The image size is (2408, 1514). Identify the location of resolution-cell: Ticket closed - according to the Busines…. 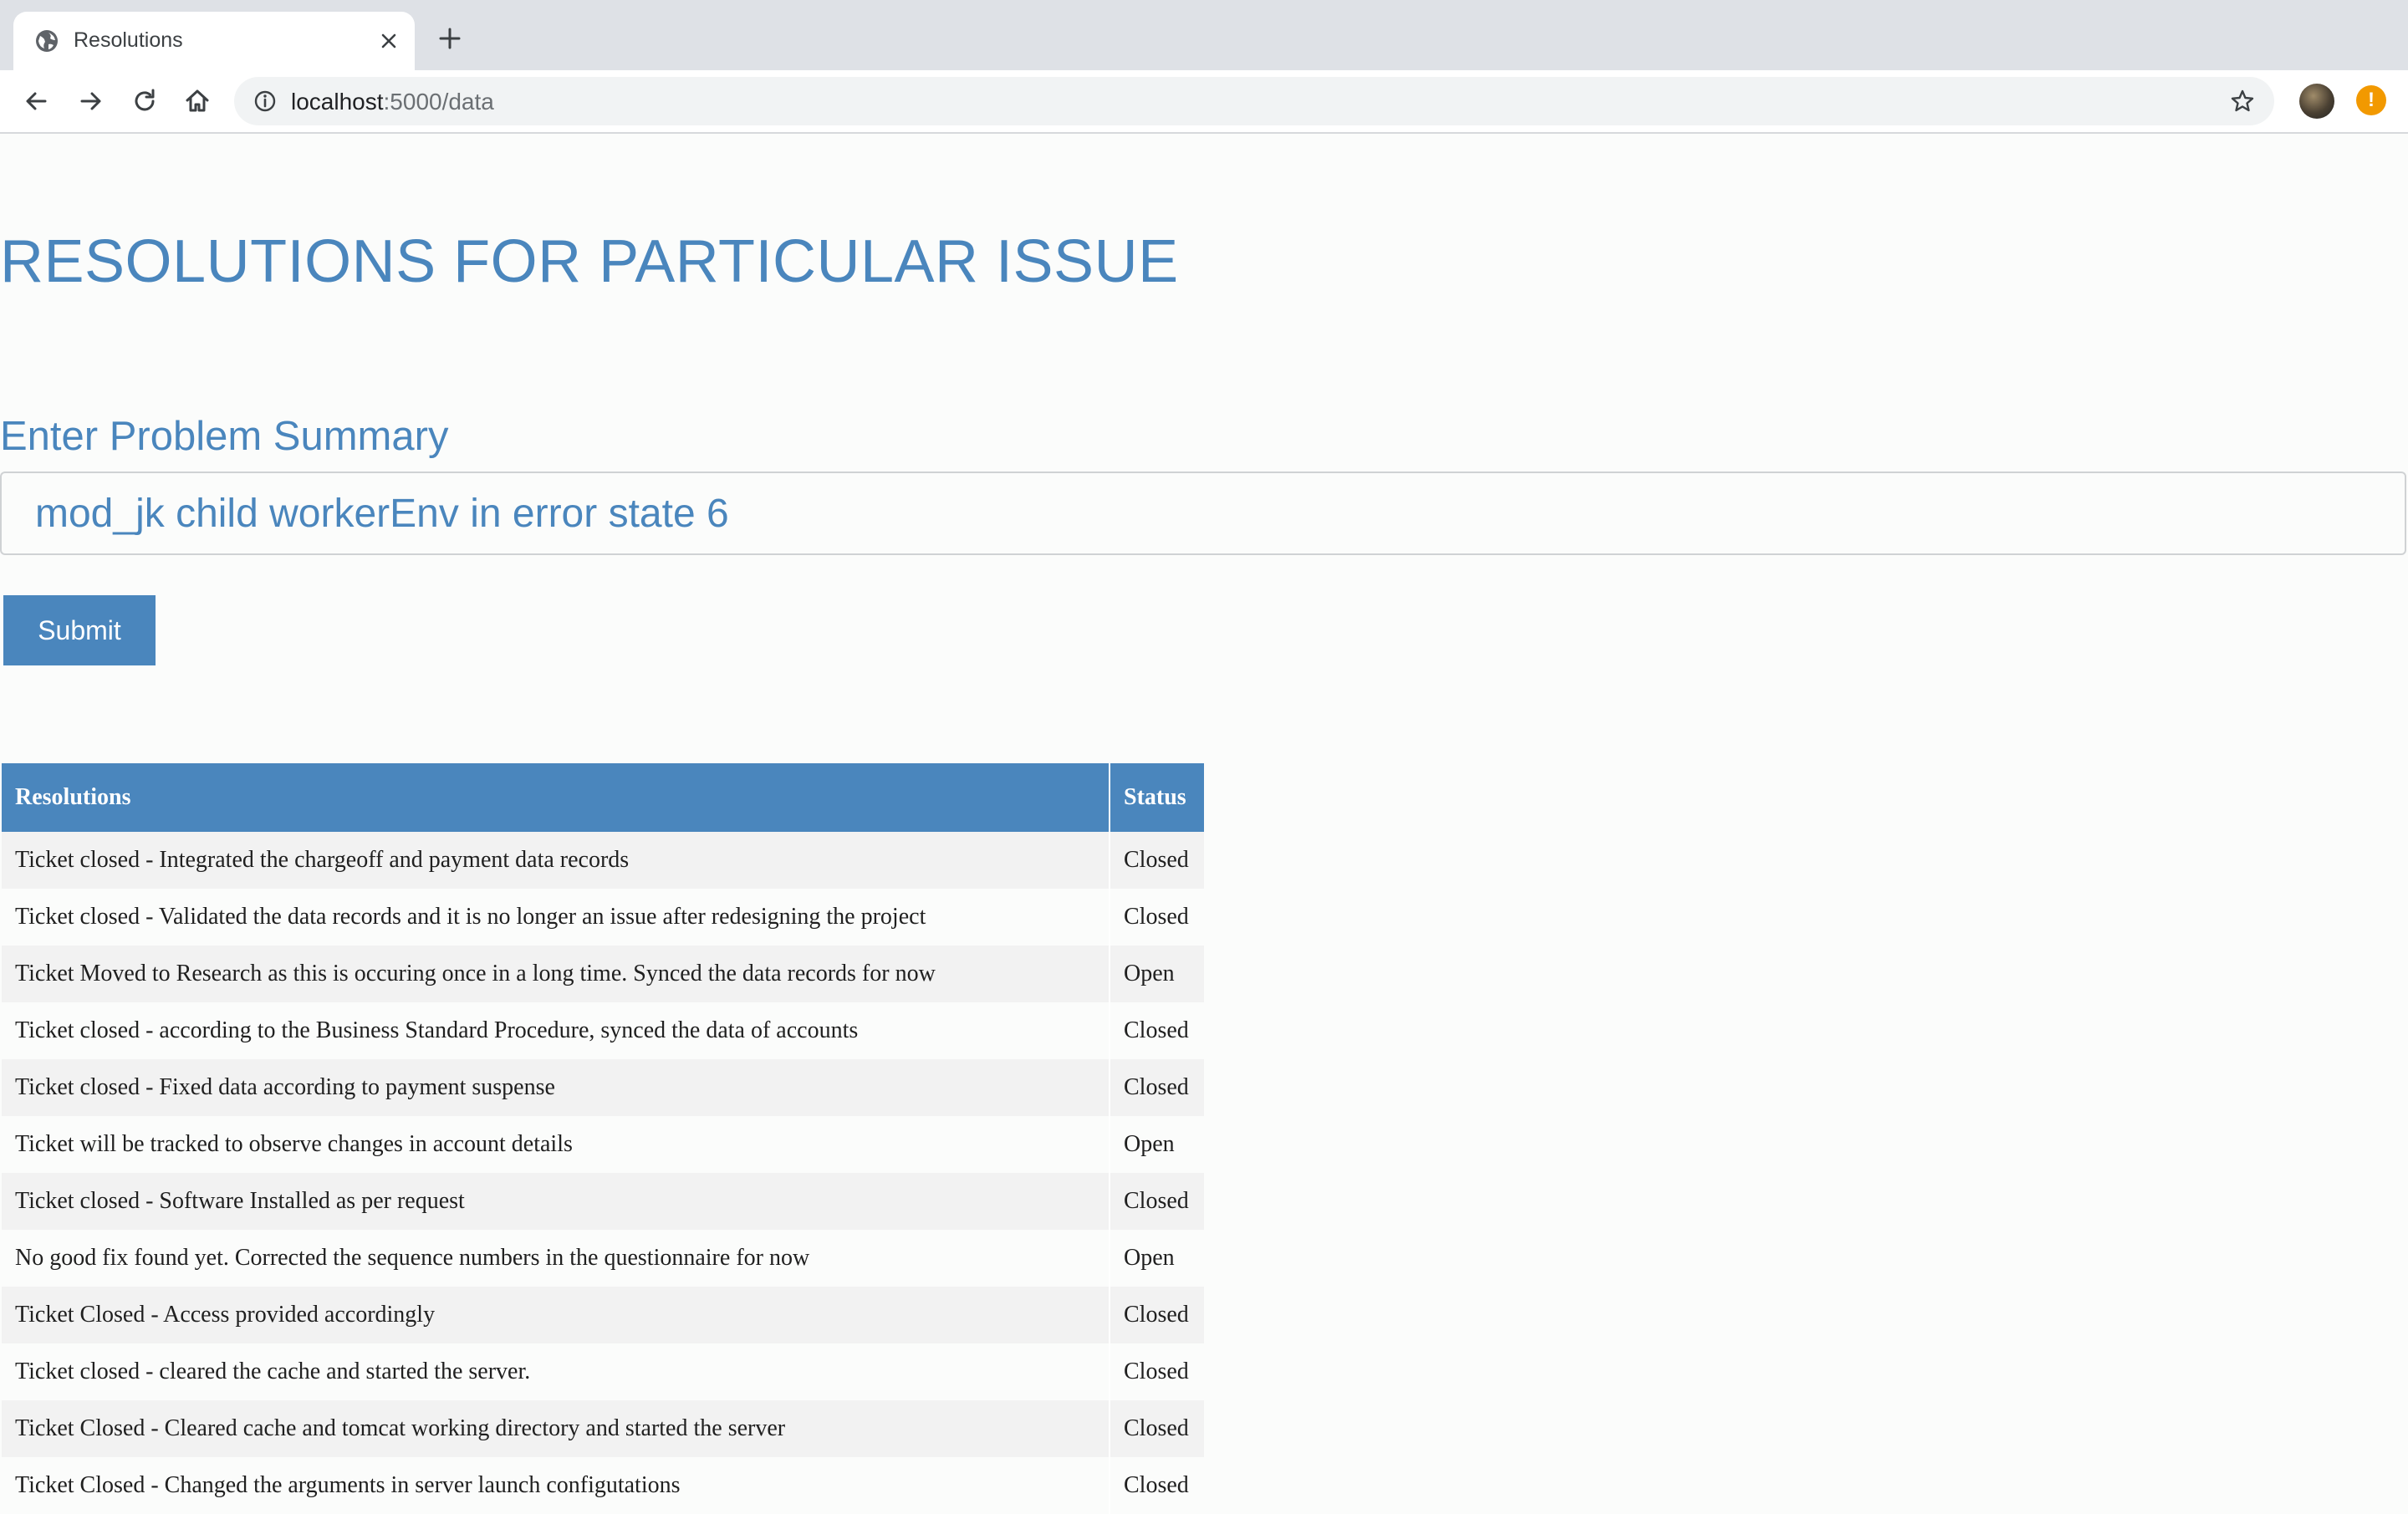
(556, 1030).